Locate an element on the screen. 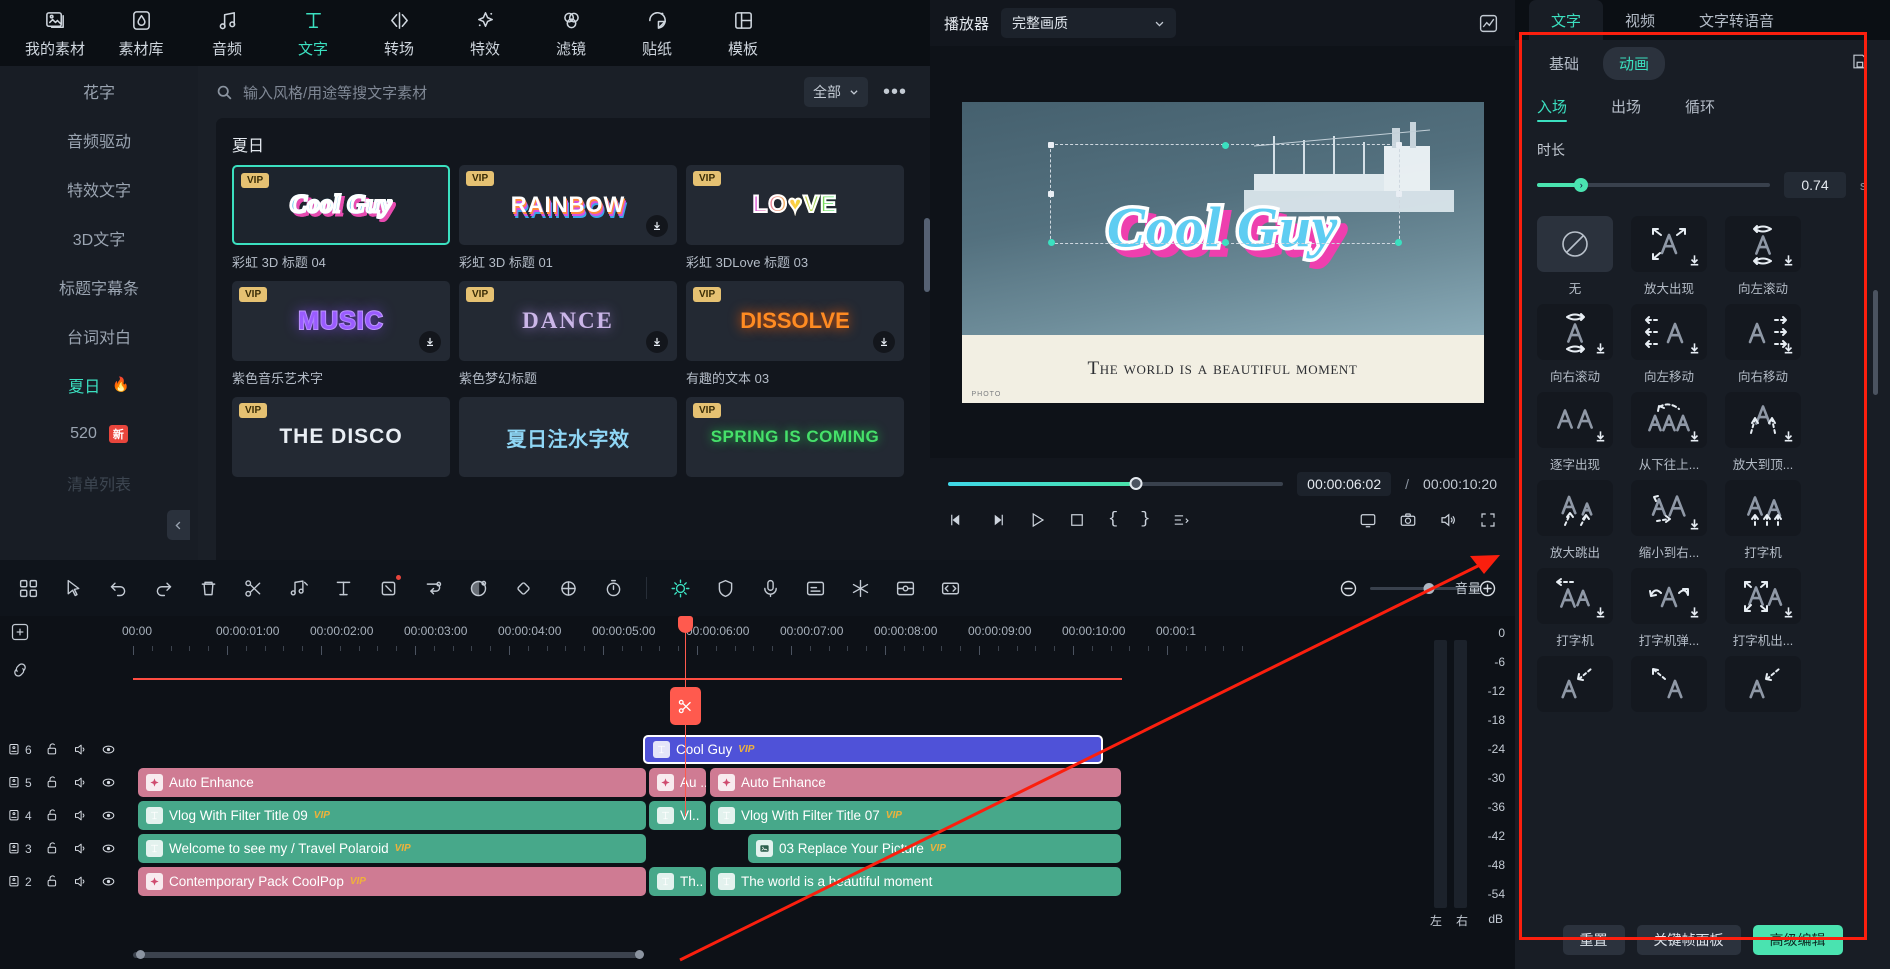 The width and height of the screenshot is (1890, 969). redo-button is located at coordinates (163, 588).